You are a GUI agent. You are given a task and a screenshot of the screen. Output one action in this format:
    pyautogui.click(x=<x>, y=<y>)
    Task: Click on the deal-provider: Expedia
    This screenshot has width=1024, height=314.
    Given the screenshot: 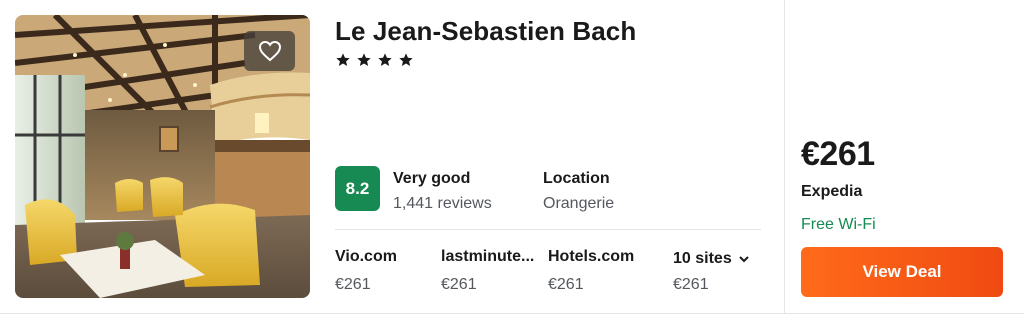 What is the action you would take?
    pyautogui.click(x=832, y=191)
    